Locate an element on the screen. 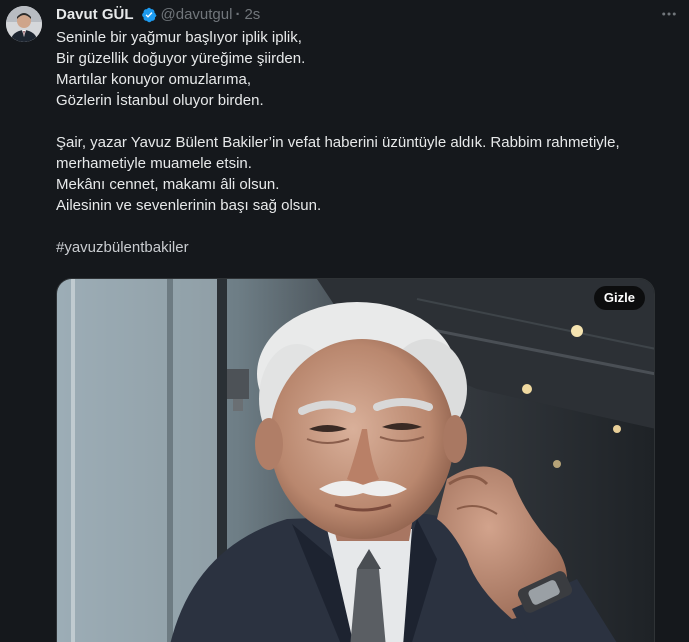 Image resolution: width=689 pixels, height=642 pixels. avatar is located at coordinates (24, 24).